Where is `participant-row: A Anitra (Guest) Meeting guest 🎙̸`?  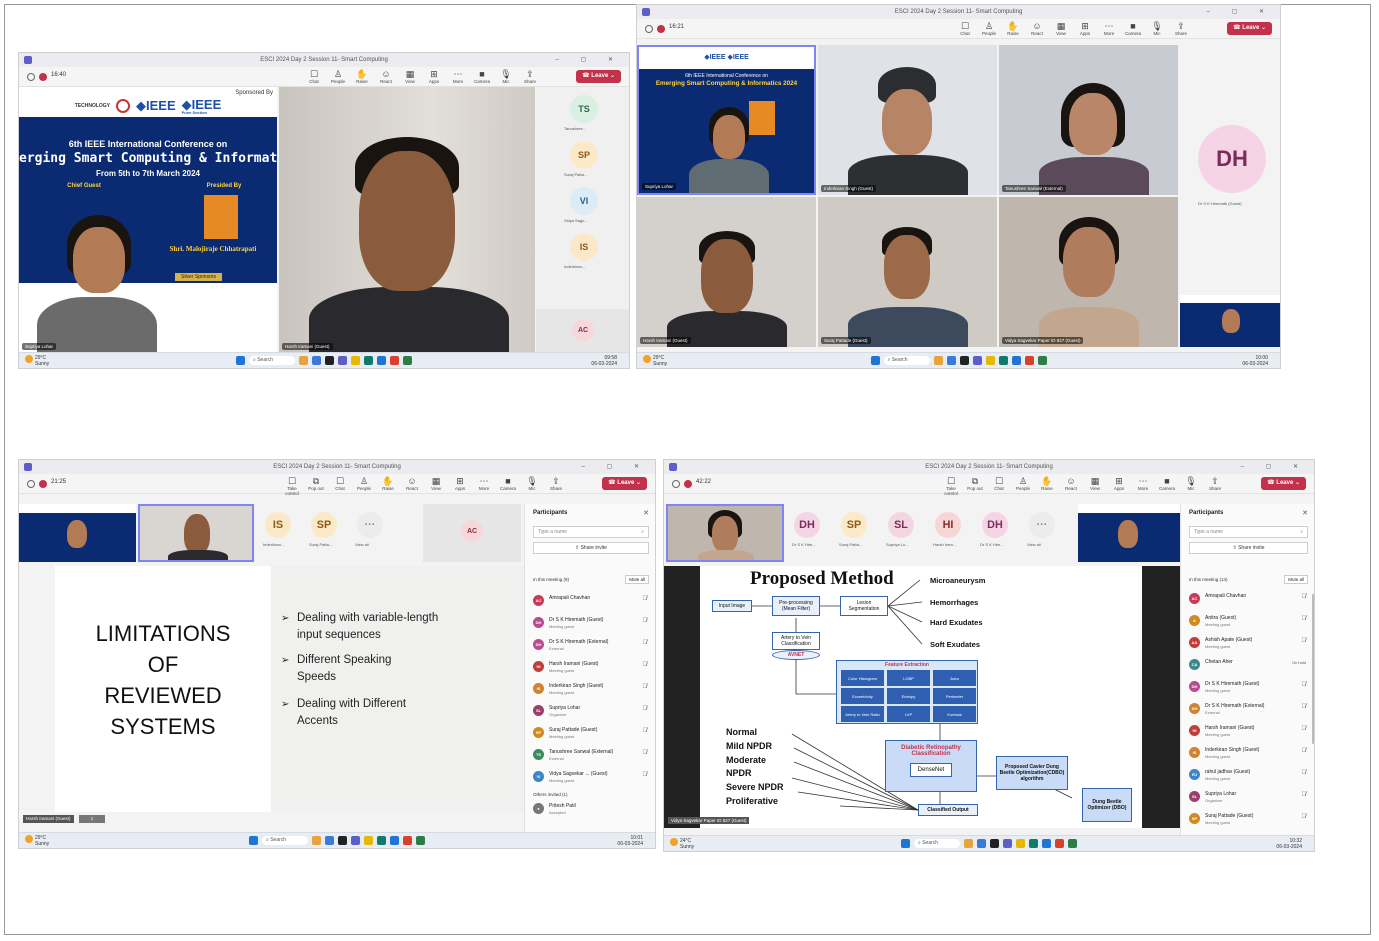 participant-row: A Anitra (Guest) Meeting guest 🎙̸ is located at coordinates (1248, 622).